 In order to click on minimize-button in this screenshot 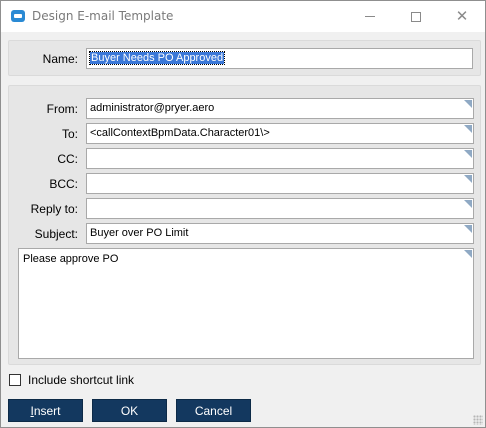, I will do `click(370, 16)`.